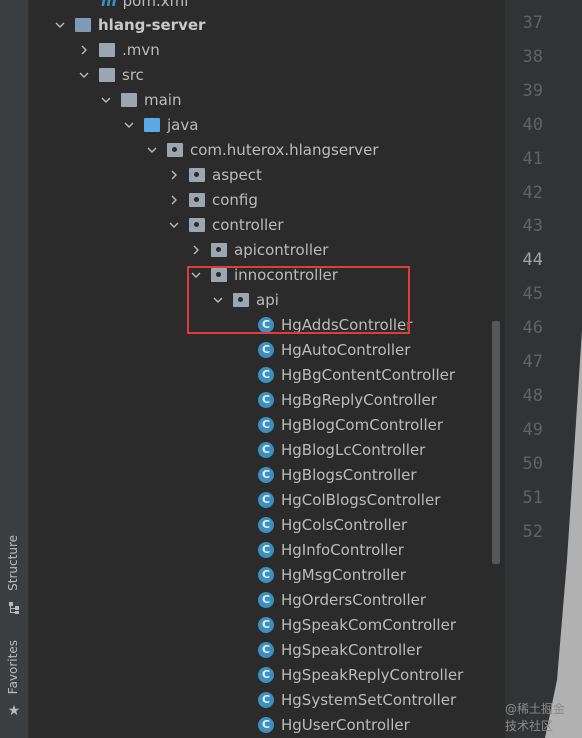  I want to click on tree-item-class: C HgBlogLcController, so click(341, 449).